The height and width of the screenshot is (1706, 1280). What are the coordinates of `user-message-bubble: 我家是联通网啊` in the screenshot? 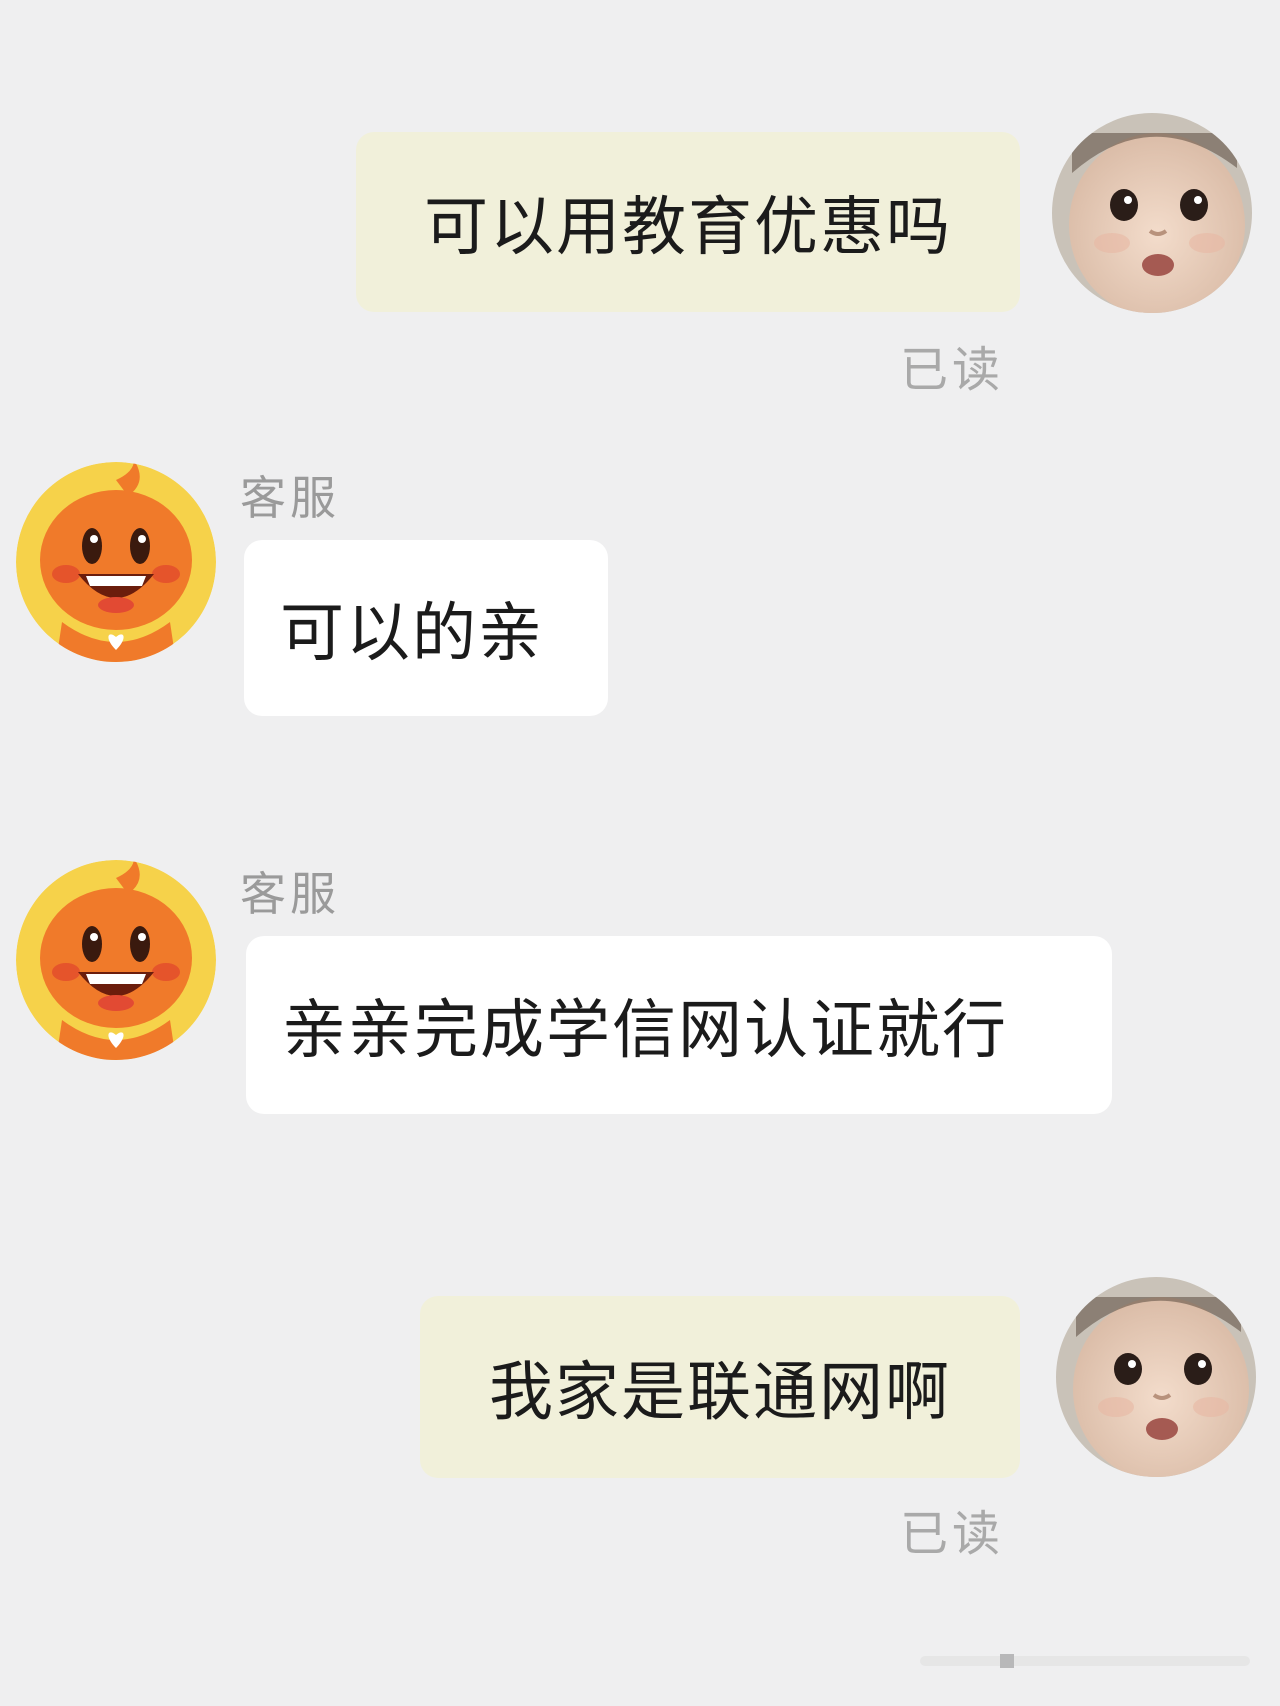 It's located at (720, 1387).